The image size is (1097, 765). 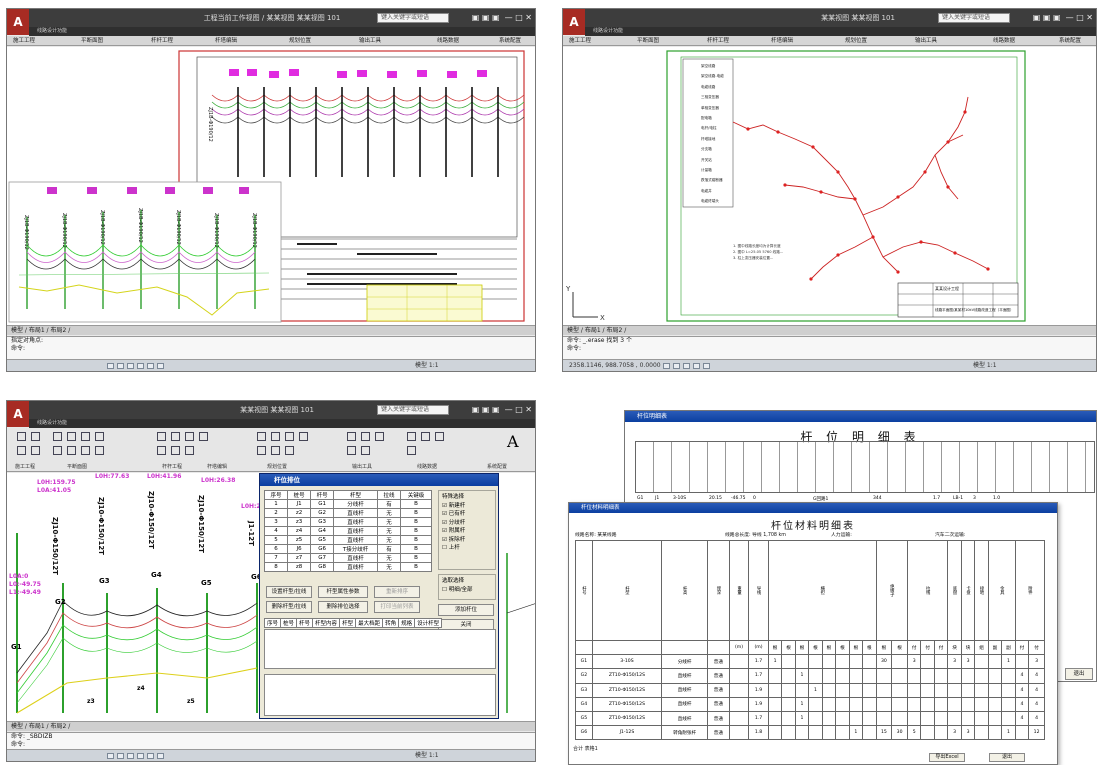 What do you see at coordinates (810, 662) in the screenshot?
I see `table-row: G1 3-10S 分线杆 普通 1.7 1 30 3 3 3 1 3` at bounding box center [810, 662].